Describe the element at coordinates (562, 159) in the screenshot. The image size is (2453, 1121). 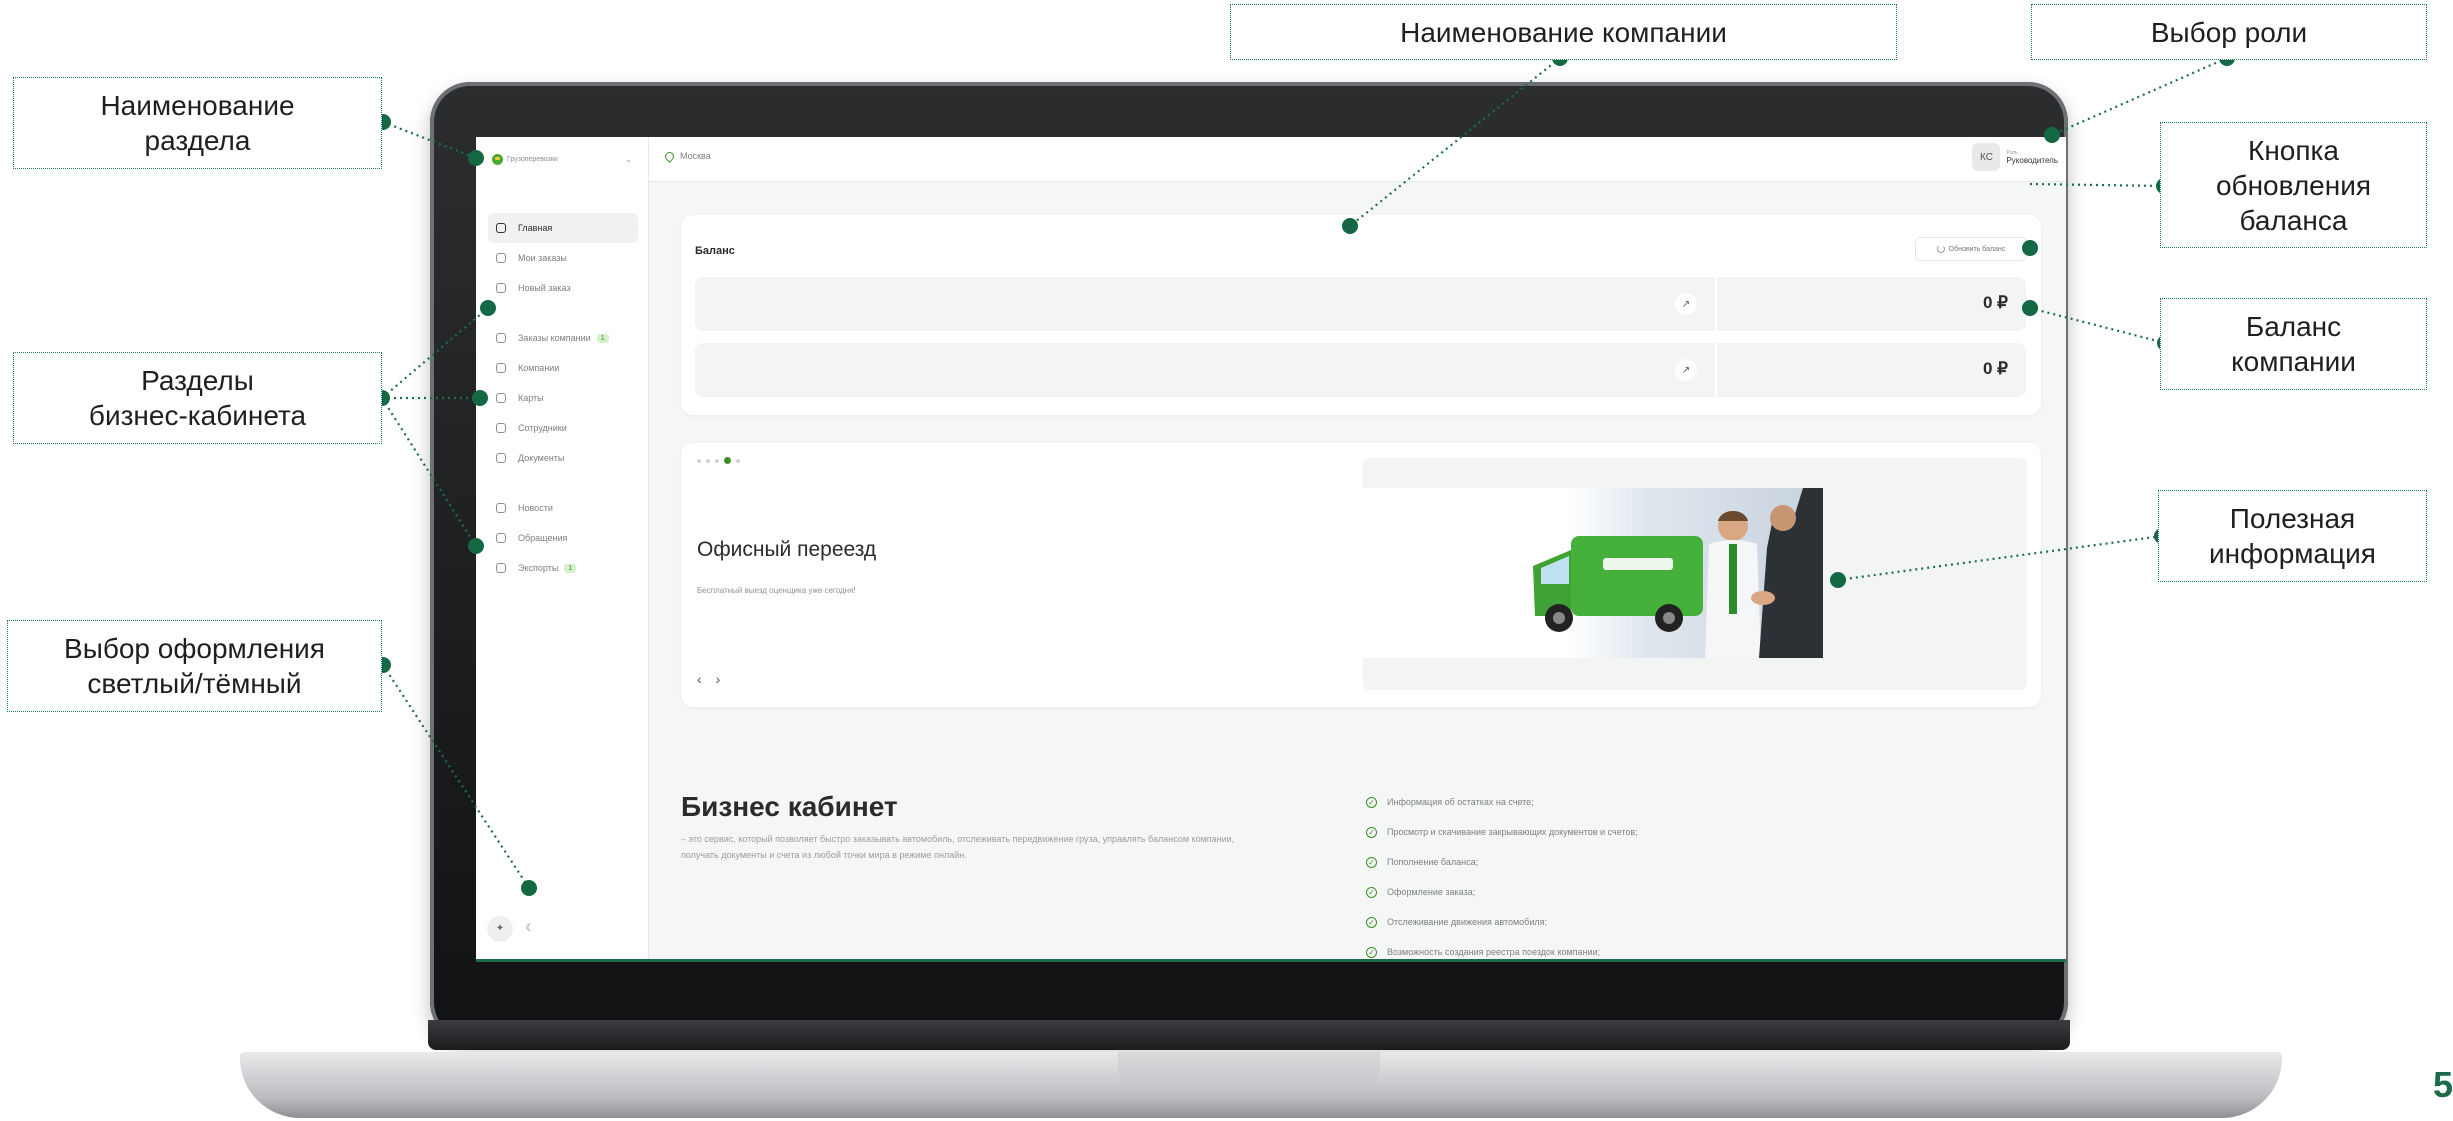
I see `section-selector: Грузоперевозки ⌄` at that location.